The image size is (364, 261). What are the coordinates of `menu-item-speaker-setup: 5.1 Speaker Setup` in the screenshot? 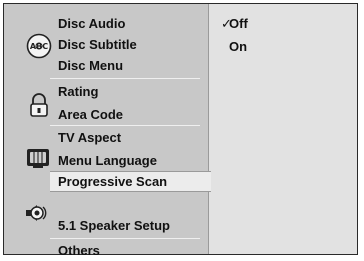 It's located at (114, 225).